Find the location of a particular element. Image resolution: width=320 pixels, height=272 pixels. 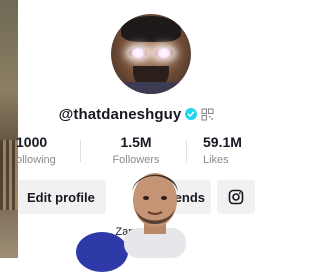

qr-code-icon is located at coordinates (207, 114).